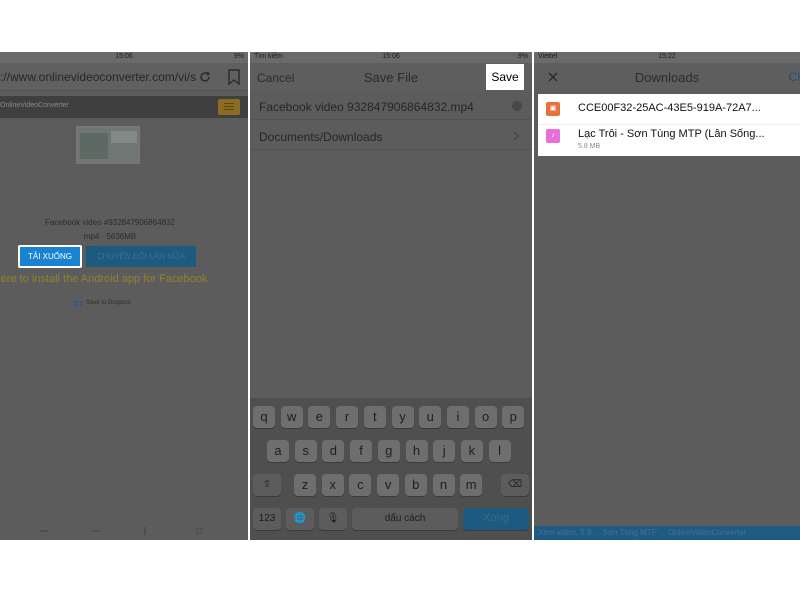 This screenshot has height=600, width=800. I want to click on save-file-navbar: Cancel Save File Save, so click(391, 77).